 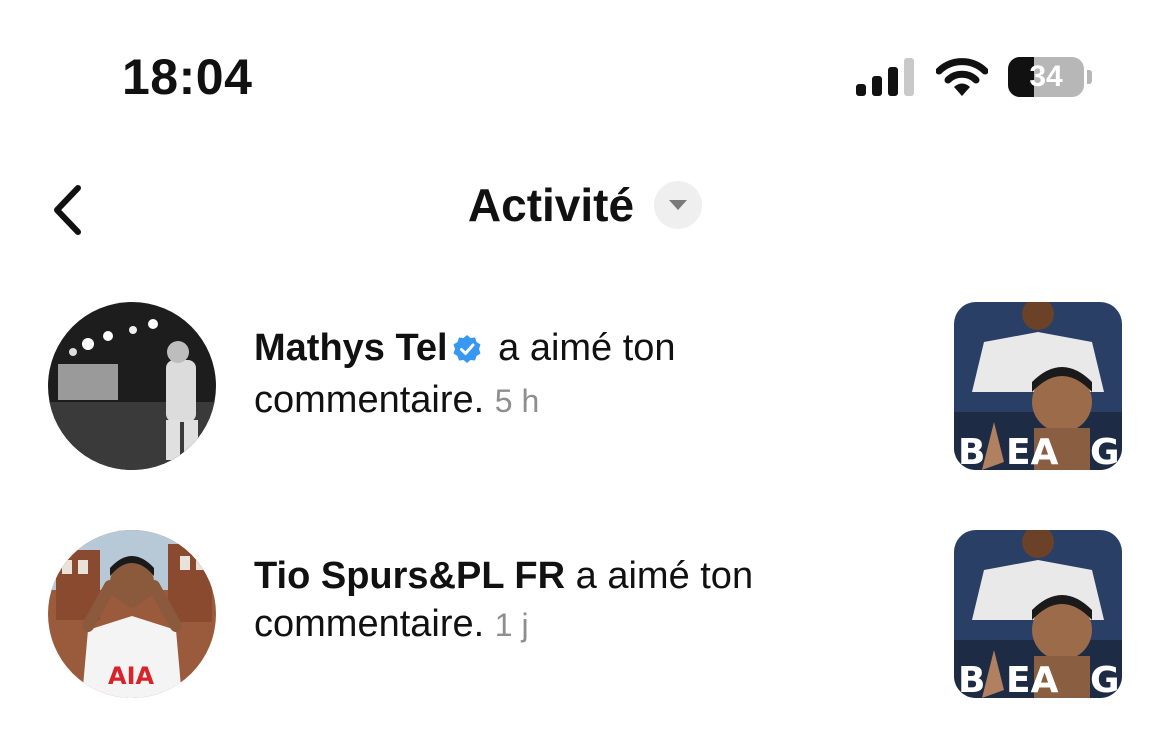 What do you see at coordinates (551, 205) in the screenshot?
I see `page-title: Activité` at bounding box center [551, 205].